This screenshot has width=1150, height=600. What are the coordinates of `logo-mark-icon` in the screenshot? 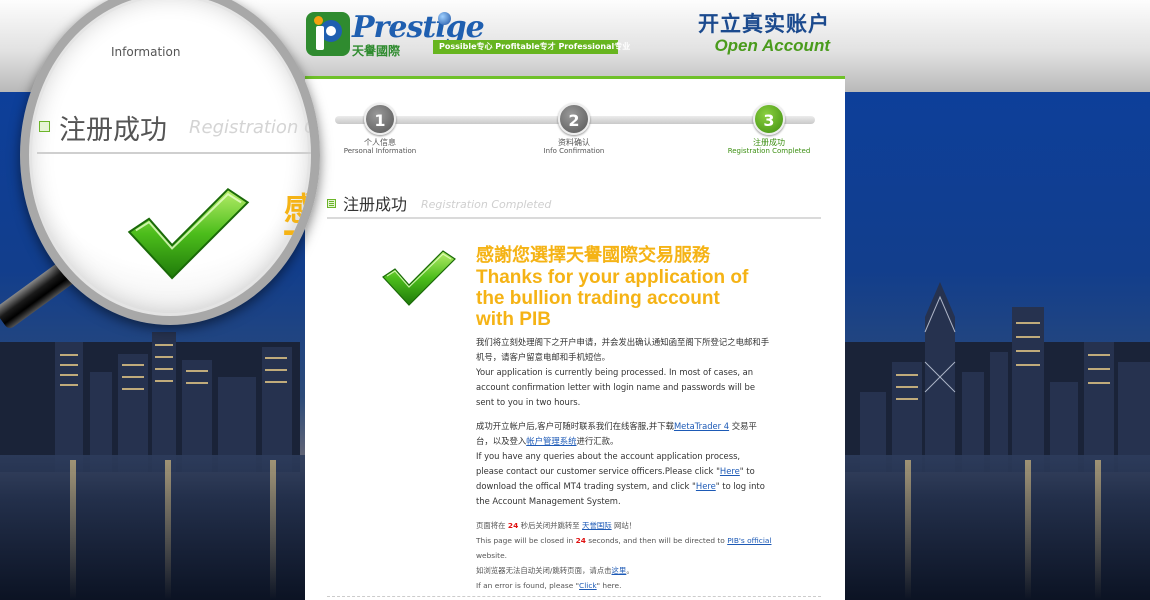 It's located at (328, 34).